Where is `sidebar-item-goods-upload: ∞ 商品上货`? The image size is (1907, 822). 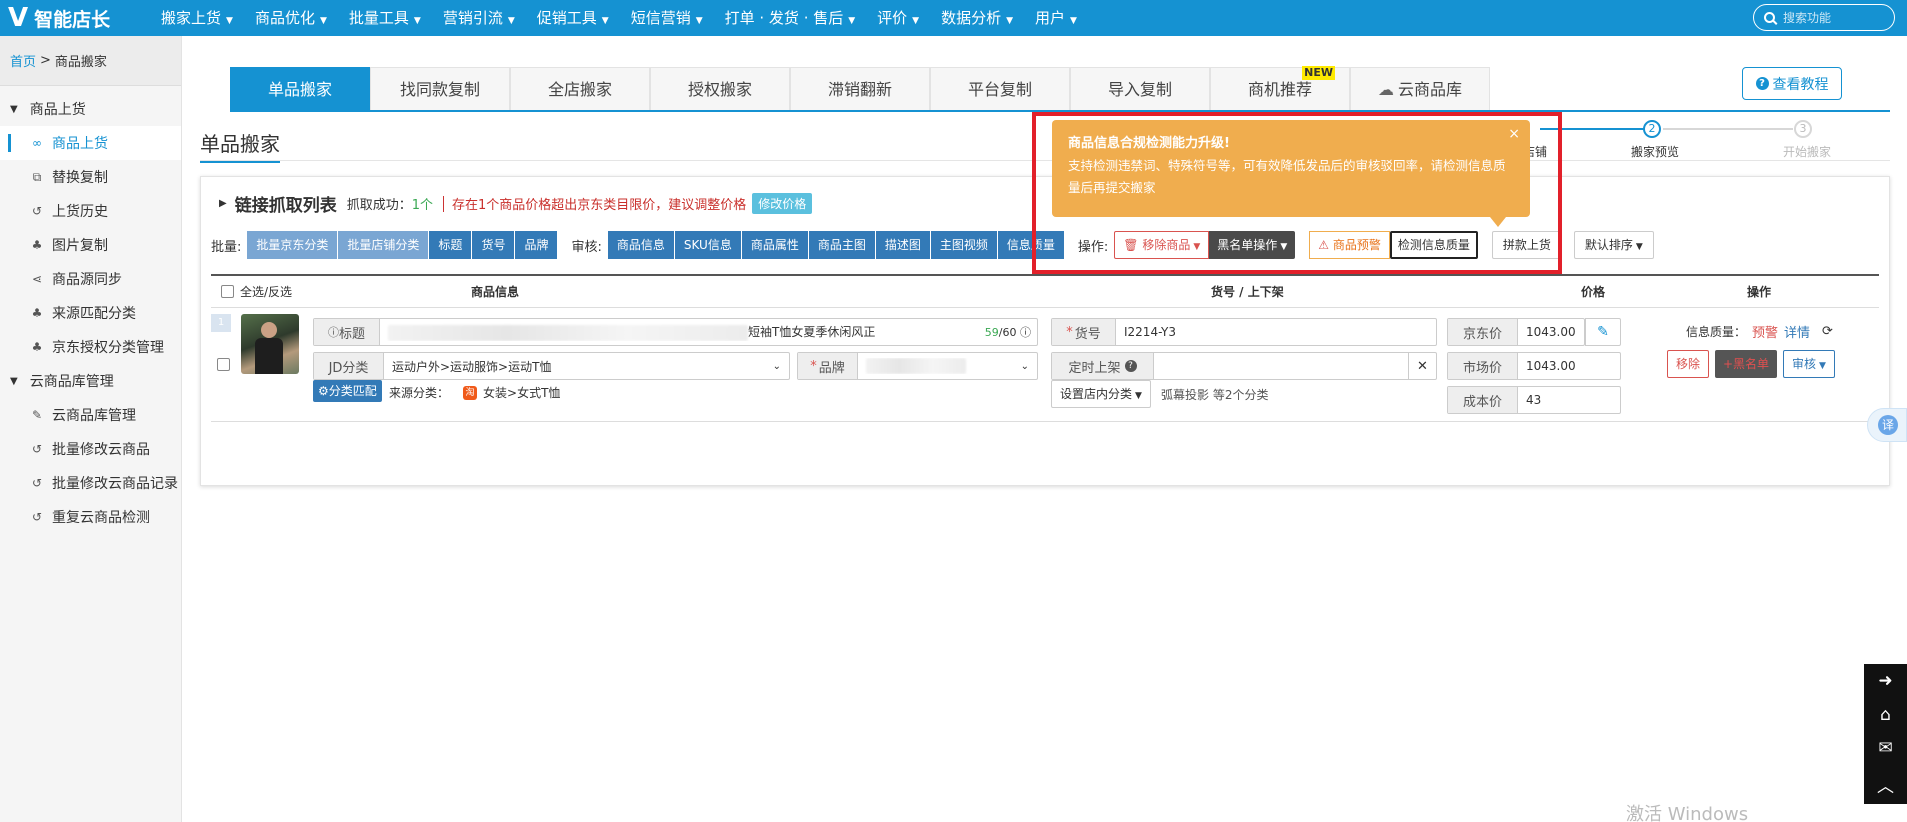 sidebar-item-goods-upload: ∞ 商品上货 is located at coordinates (90, 143).